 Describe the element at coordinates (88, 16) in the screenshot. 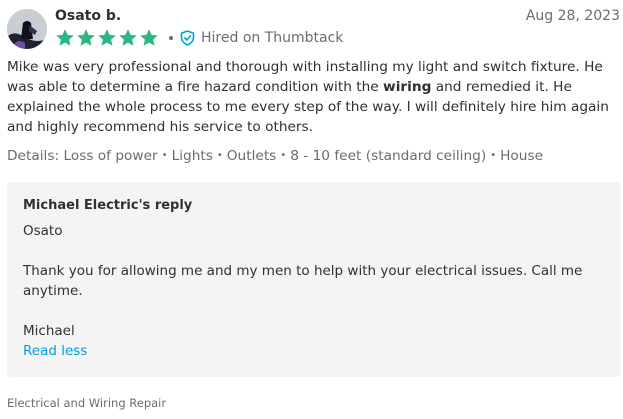

I see `reviewer-name: Osato b.` at that location.